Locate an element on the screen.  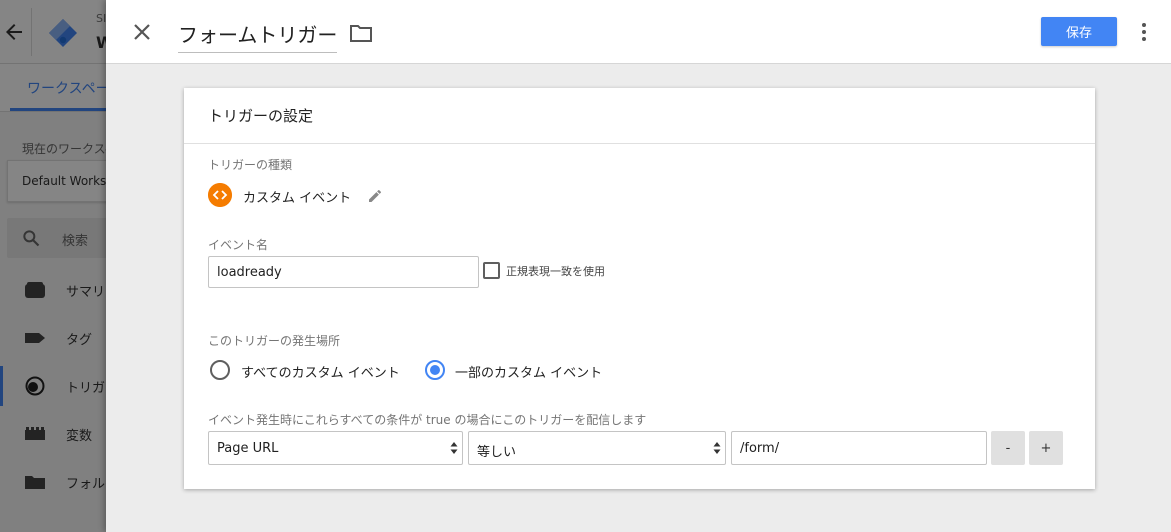
event-name-input is located at coordinates (343, 272).